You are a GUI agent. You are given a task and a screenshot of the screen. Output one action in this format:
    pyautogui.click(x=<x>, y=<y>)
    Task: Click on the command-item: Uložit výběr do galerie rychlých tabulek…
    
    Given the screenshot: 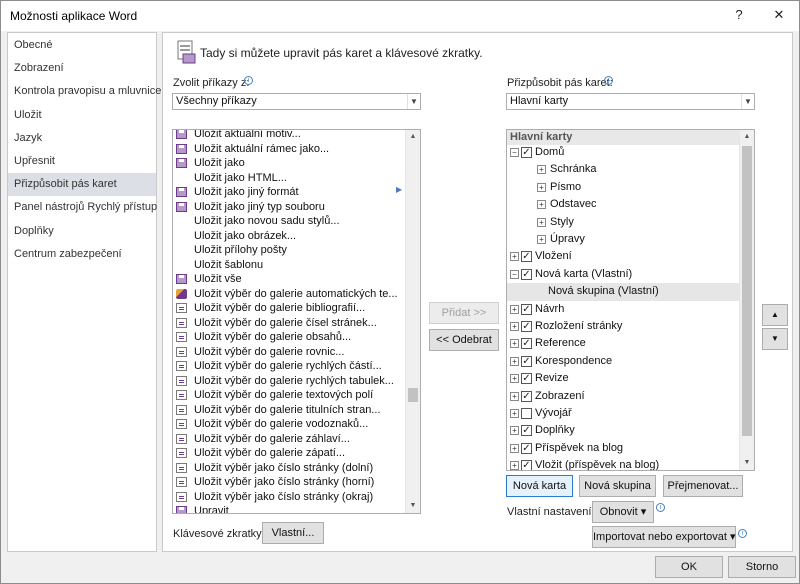 What is the action you would take?
    pyautogui.click(x=289, y=381)
    